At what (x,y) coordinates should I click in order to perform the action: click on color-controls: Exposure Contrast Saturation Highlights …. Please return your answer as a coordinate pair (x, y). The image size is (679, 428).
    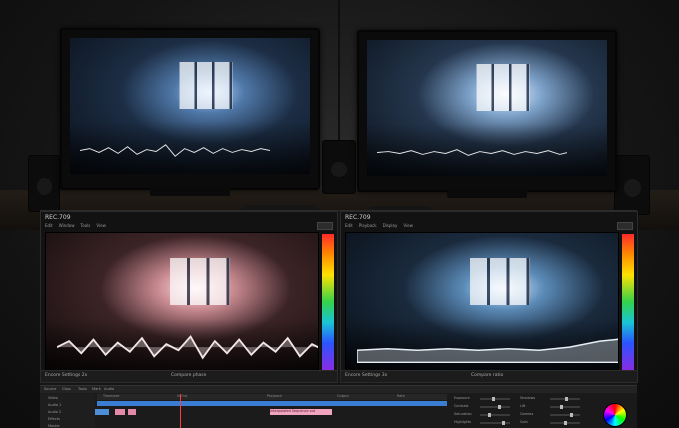
    Looking at the image, I should click on (543, 411).